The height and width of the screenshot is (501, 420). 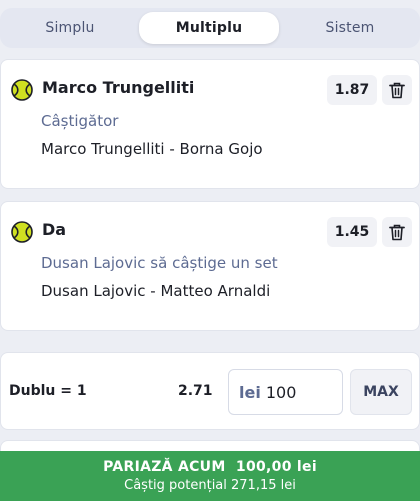 I want to click on tab-sistem: Sistem, so click(x=350, y=28).